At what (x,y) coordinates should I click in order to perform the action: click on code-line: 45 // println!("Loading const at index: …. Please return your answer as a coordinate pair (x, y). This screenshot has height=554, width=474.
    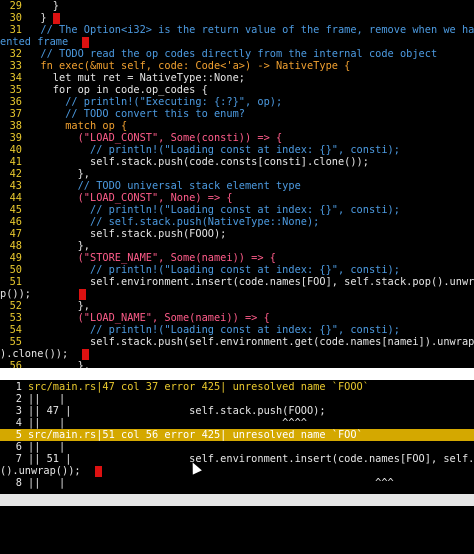
    Looking at the image, I should click on (204, 210).